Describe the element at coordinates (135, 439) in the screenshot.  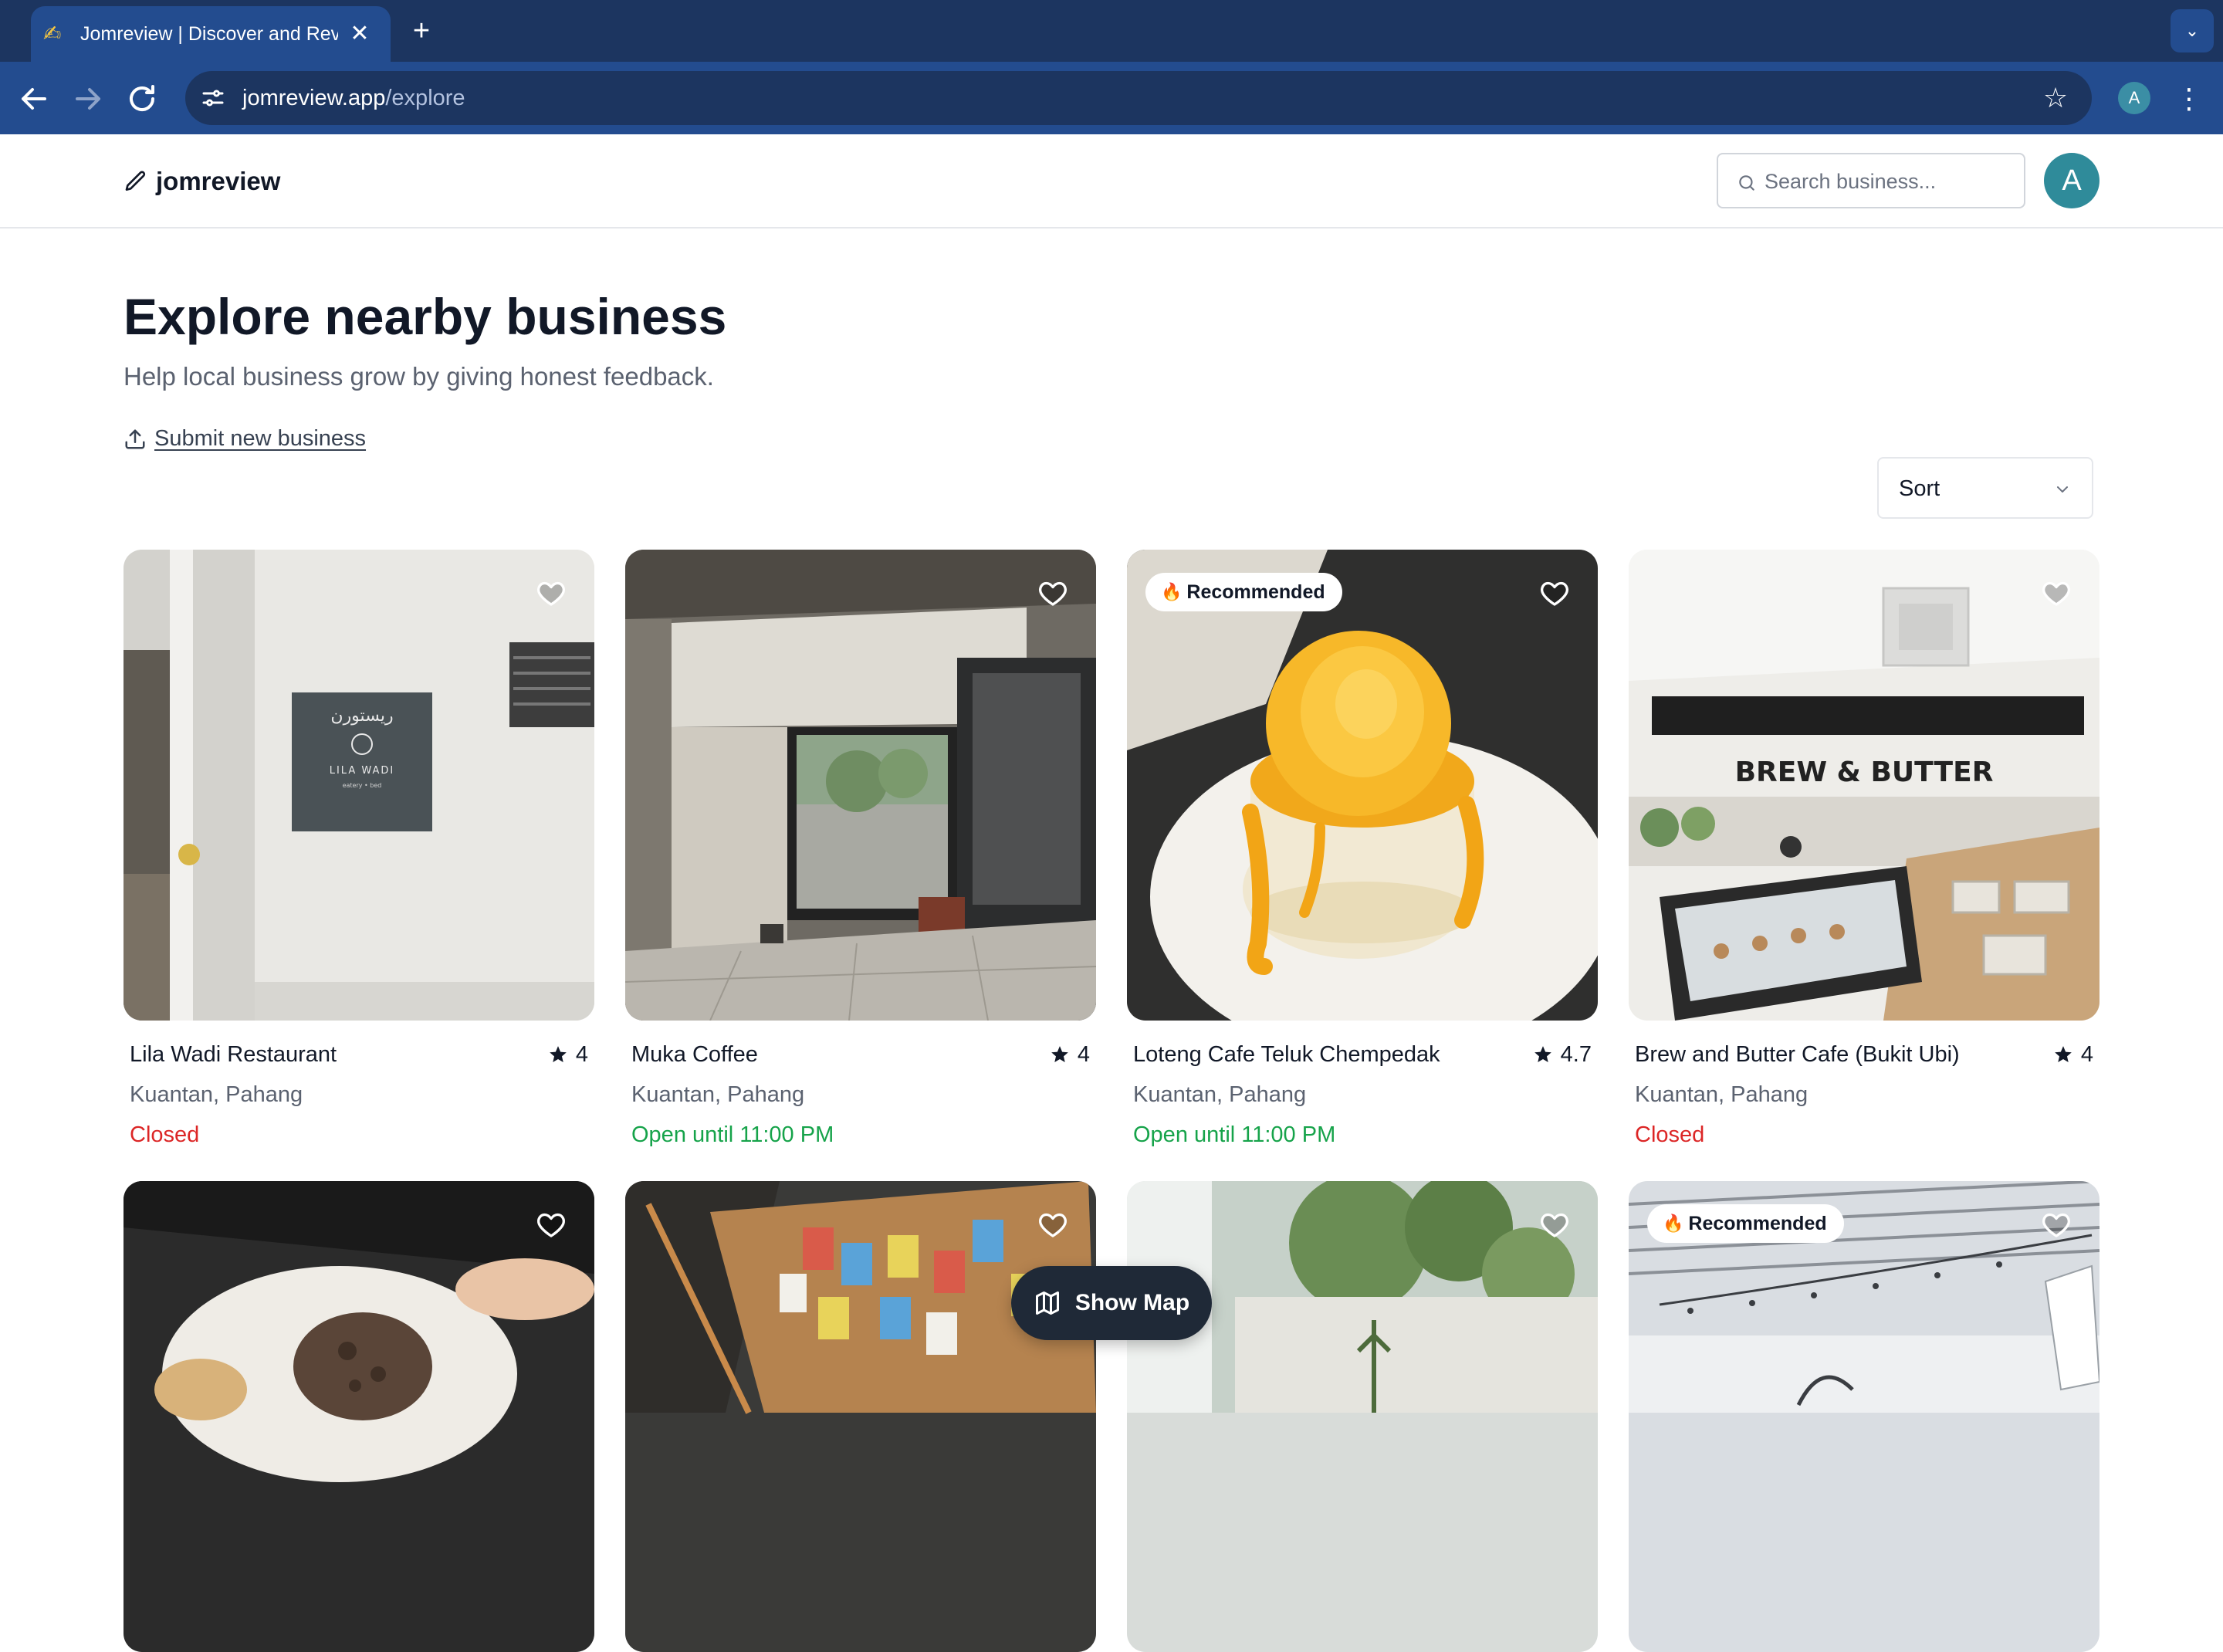
I see `upload-icon` at that location.